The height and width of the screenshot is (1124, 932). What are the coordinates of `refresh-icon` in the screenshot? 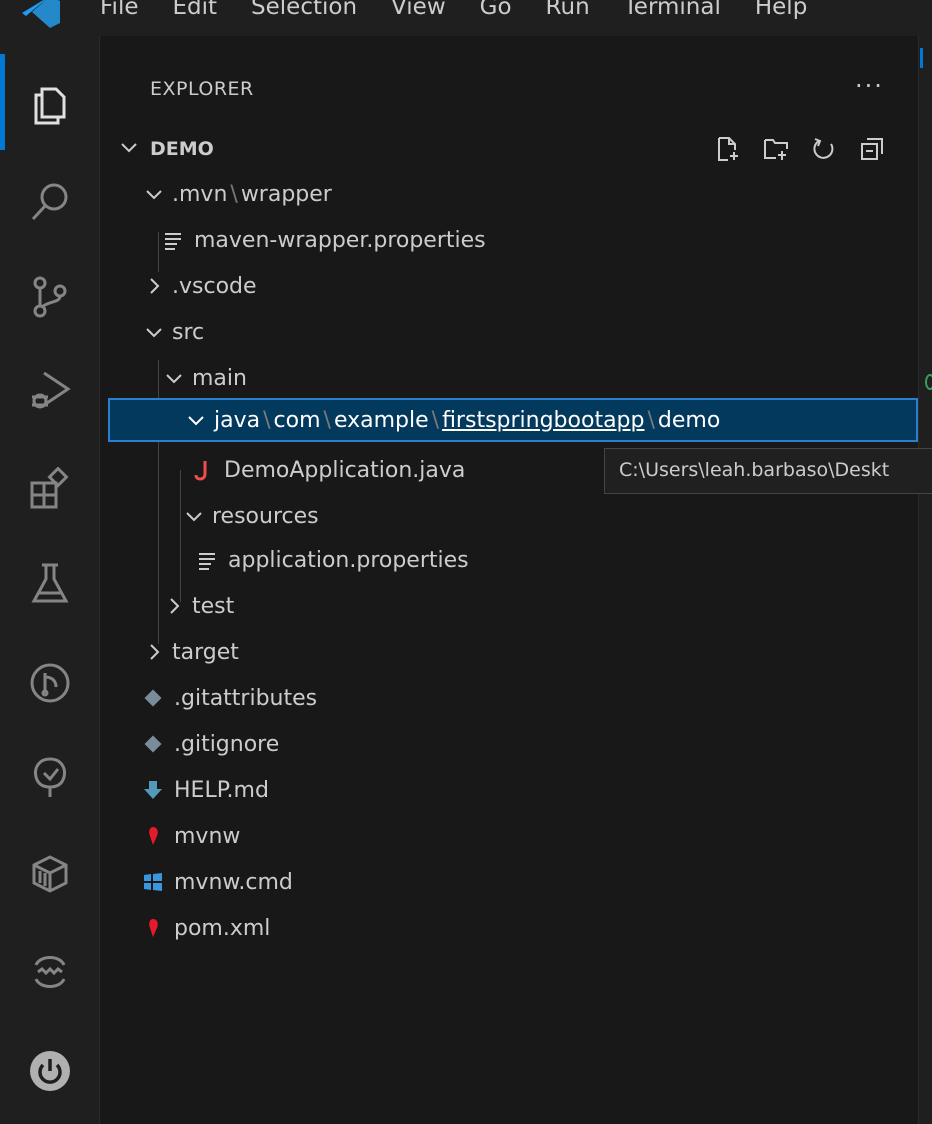 It's located at (823, 148).